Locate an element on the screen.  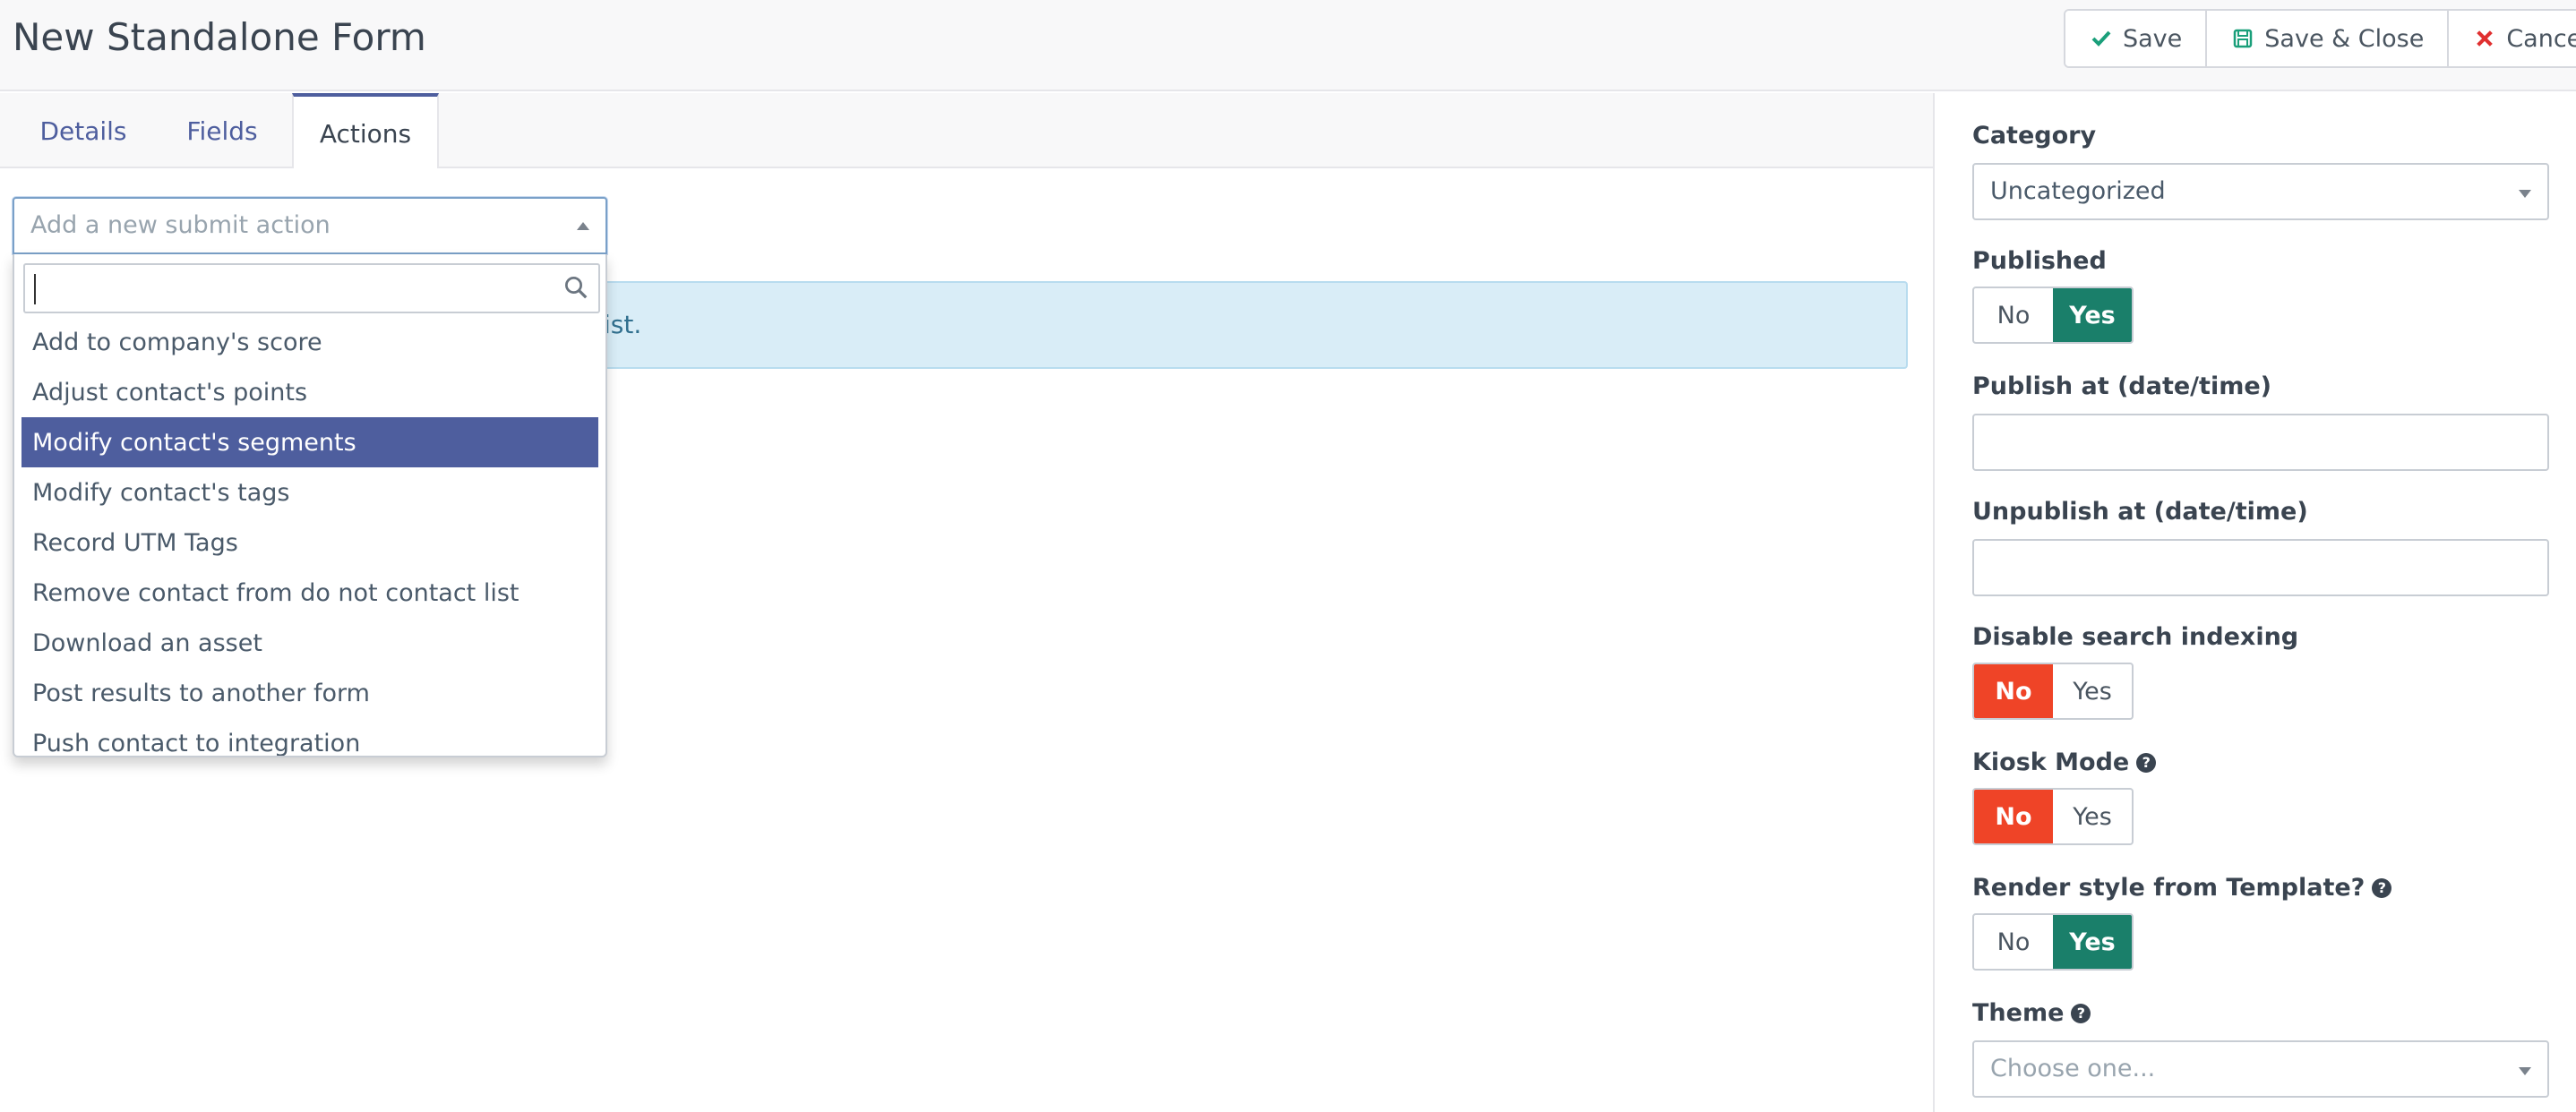
cancel-button: Cancel is located at coordinates (2512, 38).